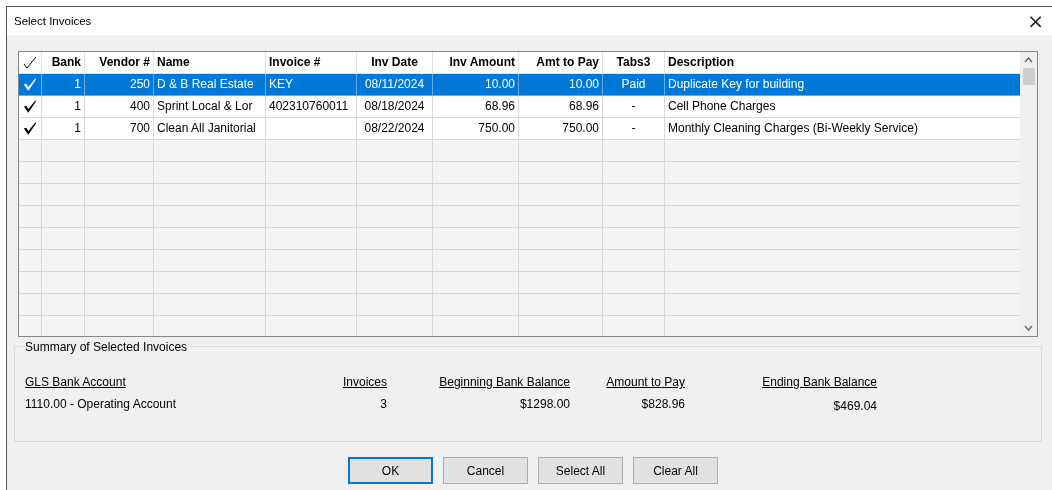 This screenshot has width=1052, height=490. Describe the element at coordinates (364, 382) in the screenshot. I see `summary-heading: Invoices` at that location.